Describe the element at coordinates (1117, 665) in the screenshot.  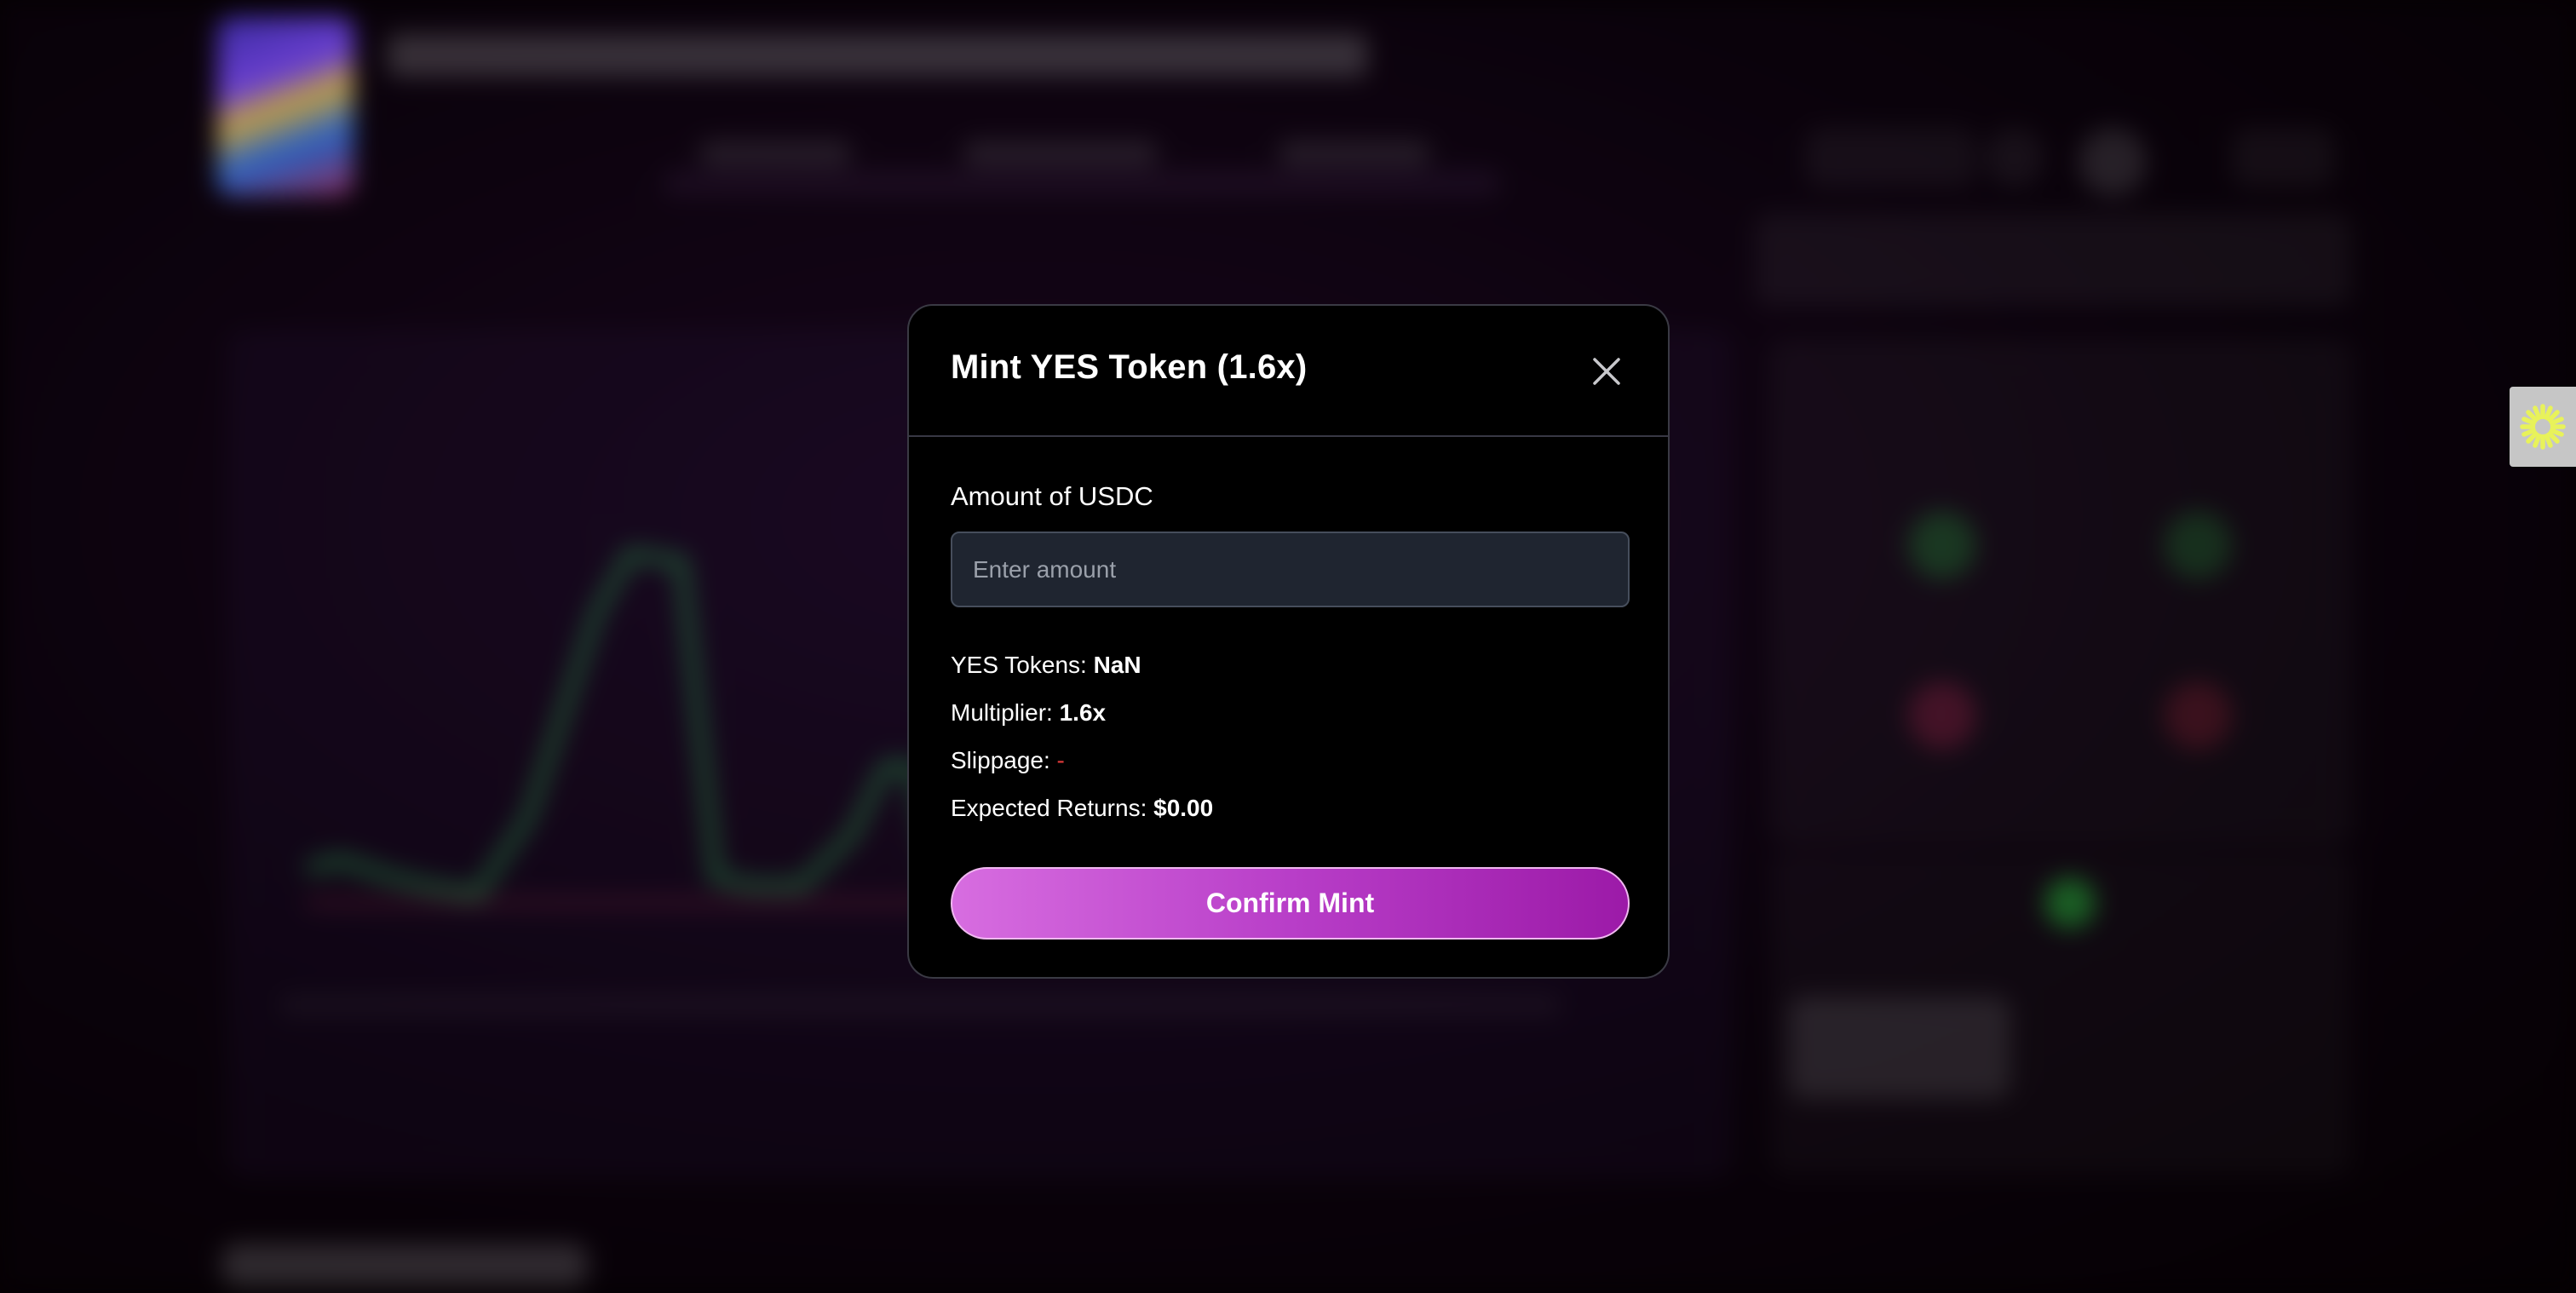
I see `yes-tokens-value: NaN` at that location.